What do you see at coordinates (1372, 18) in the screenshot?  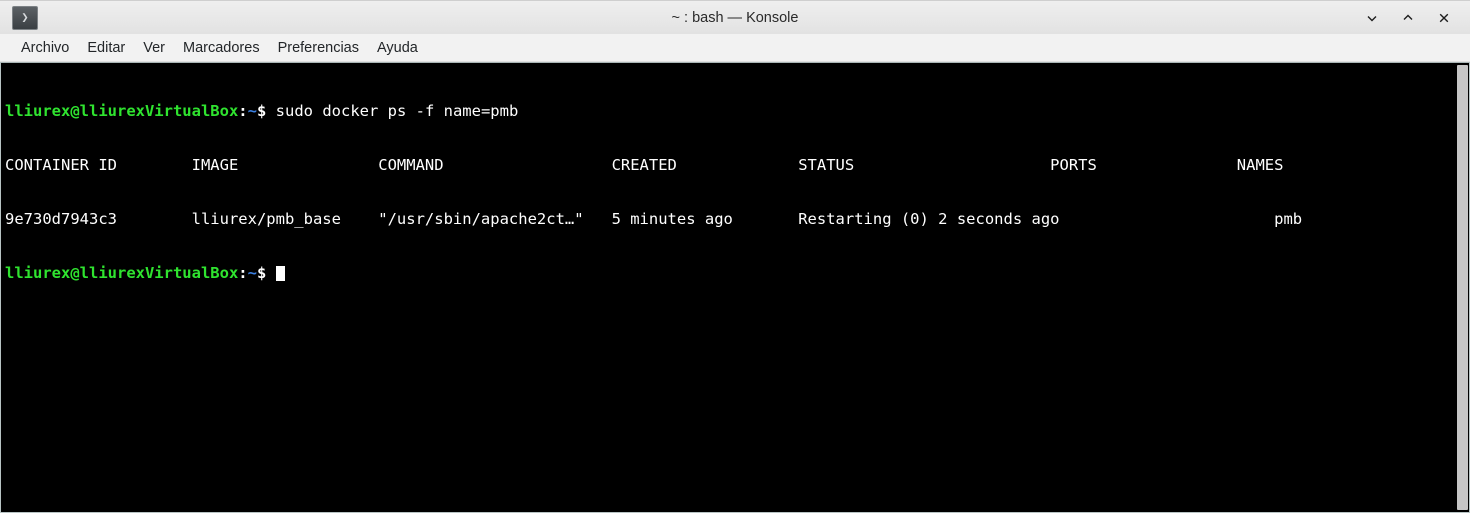 I see `chevron-down-icon` at bounding box center [1372, 18].